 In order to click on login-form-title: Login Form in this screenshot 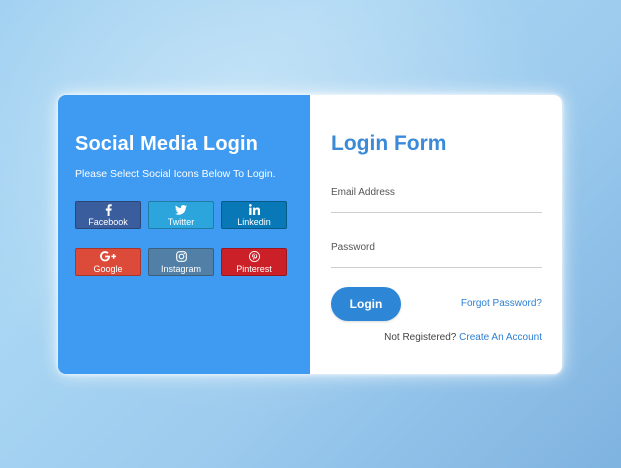, I will do `click(389, 143)`.